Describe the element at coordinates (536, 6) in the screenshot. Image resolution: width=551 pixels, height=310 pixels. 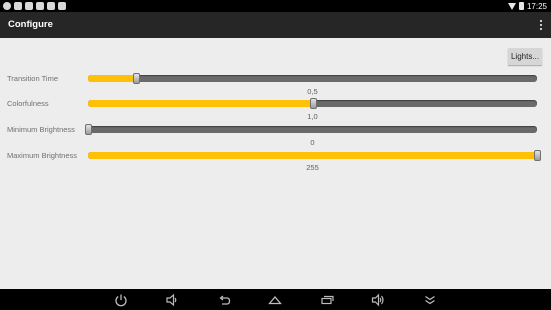
I see `status-clock: 17:25` at that location.